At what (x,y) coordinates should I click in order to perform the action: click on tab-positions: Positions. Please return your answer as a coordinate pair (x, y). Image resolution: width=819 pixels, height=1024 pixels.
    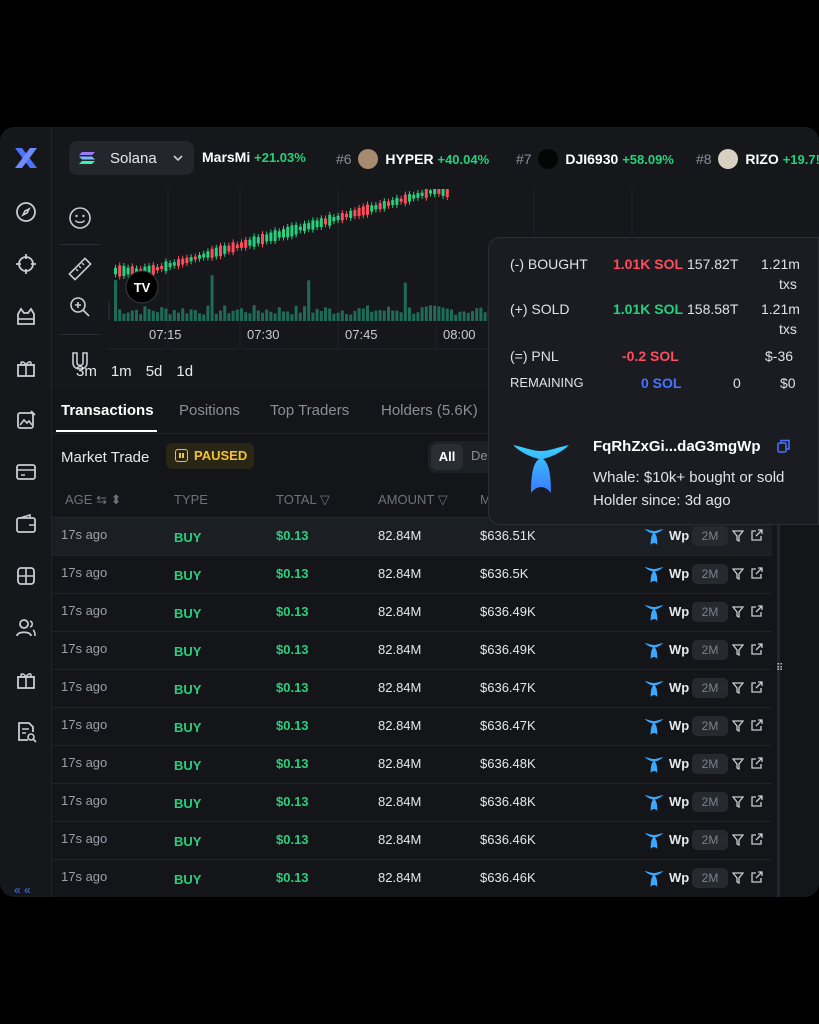
    Looking at the image, I should click on (209, 410).